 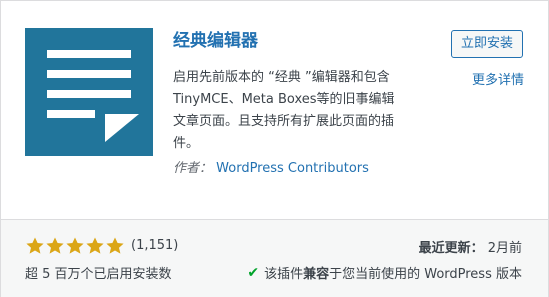 I want to click on checkmark-icon: ✔, so click(x=253, y=272).